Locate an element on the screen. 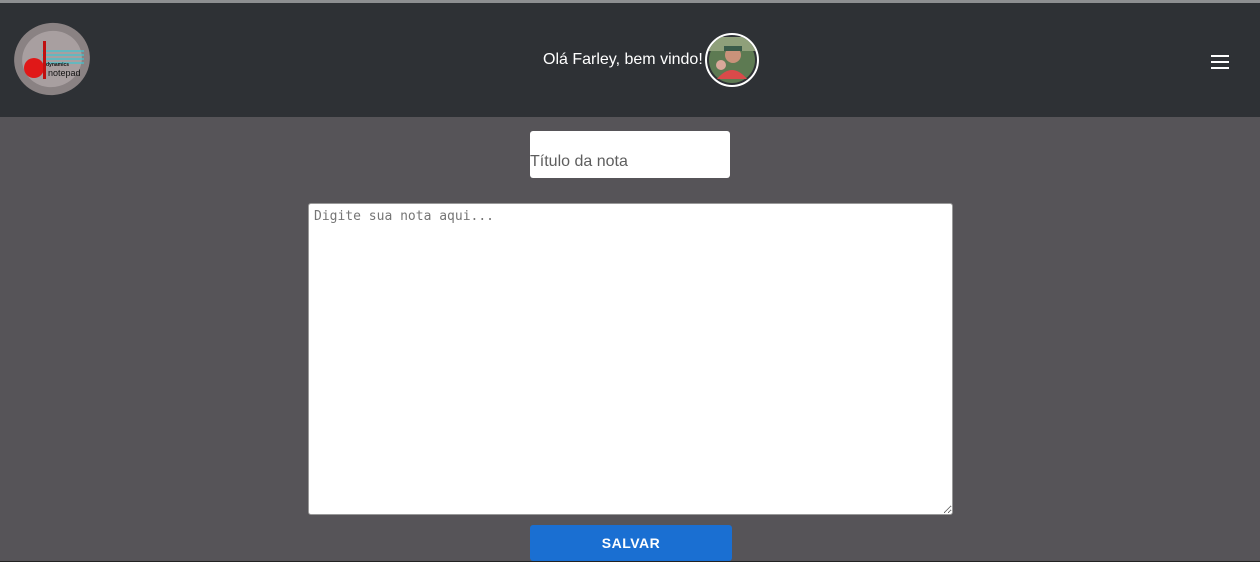 The height and width of the screenshot is (562, 1260). user-avatar-icon is located at coordinates (732, 60).